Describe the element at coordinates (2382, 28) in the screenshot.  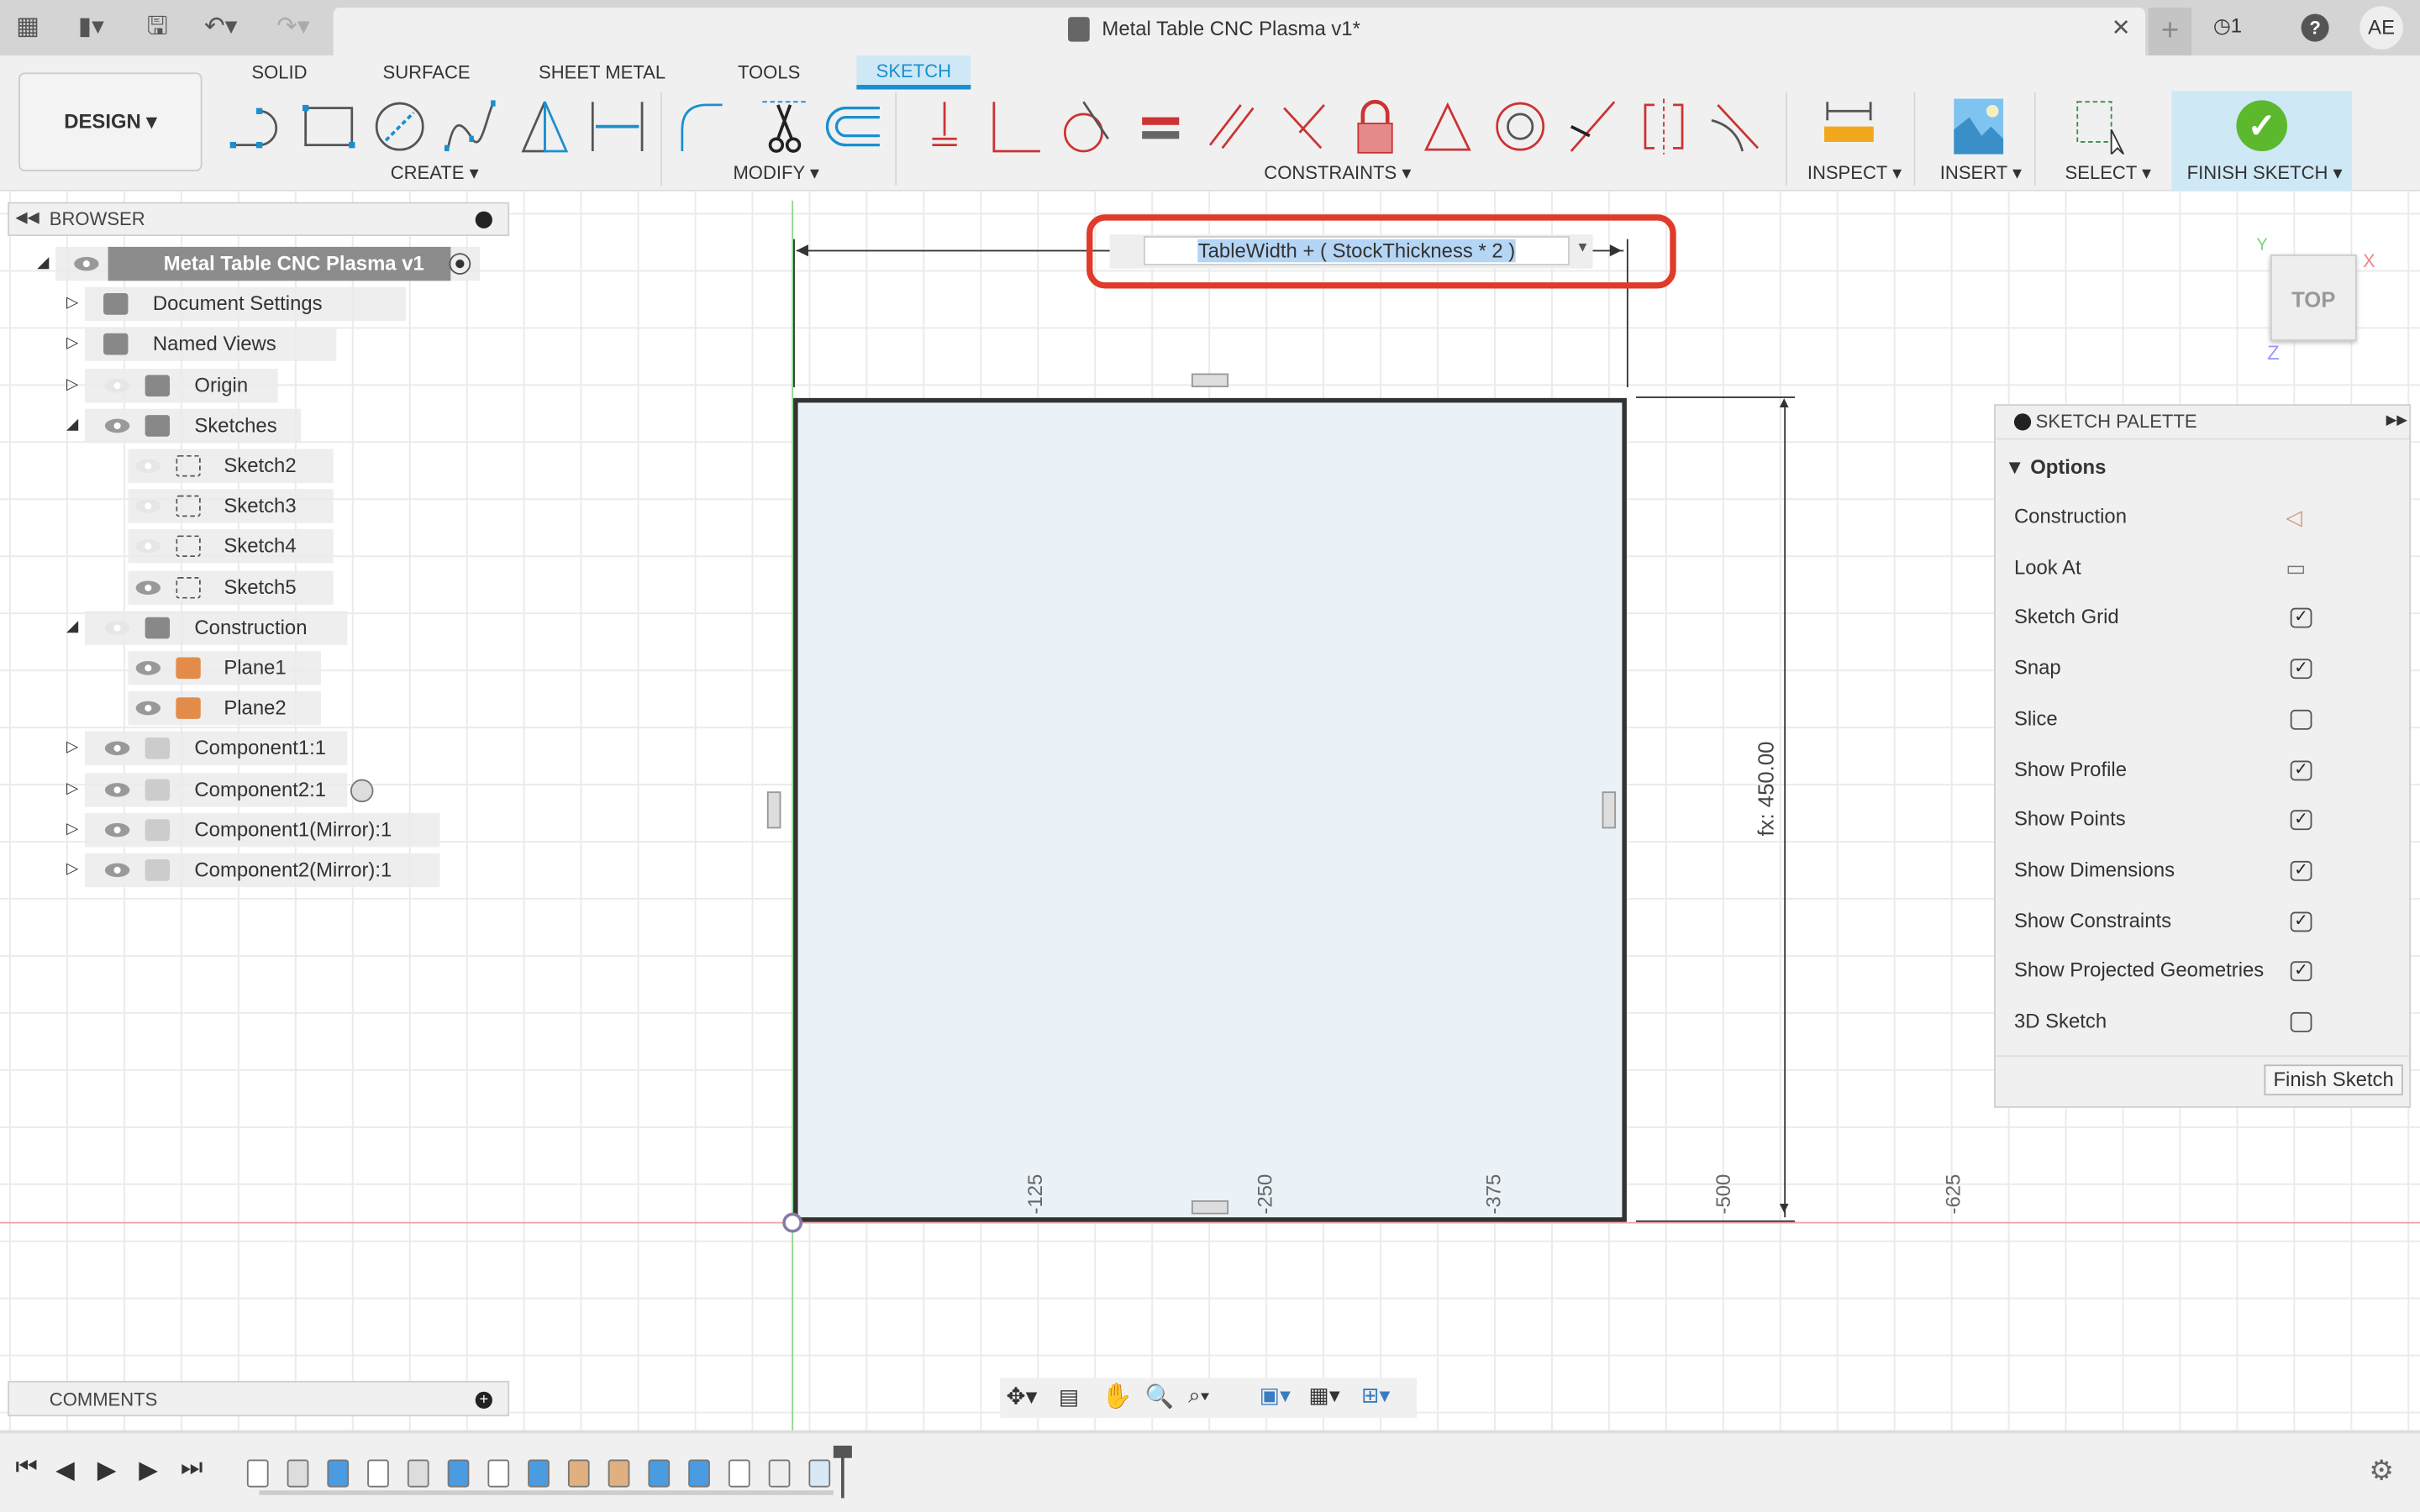
I see `user-avatar: AE` at that location.